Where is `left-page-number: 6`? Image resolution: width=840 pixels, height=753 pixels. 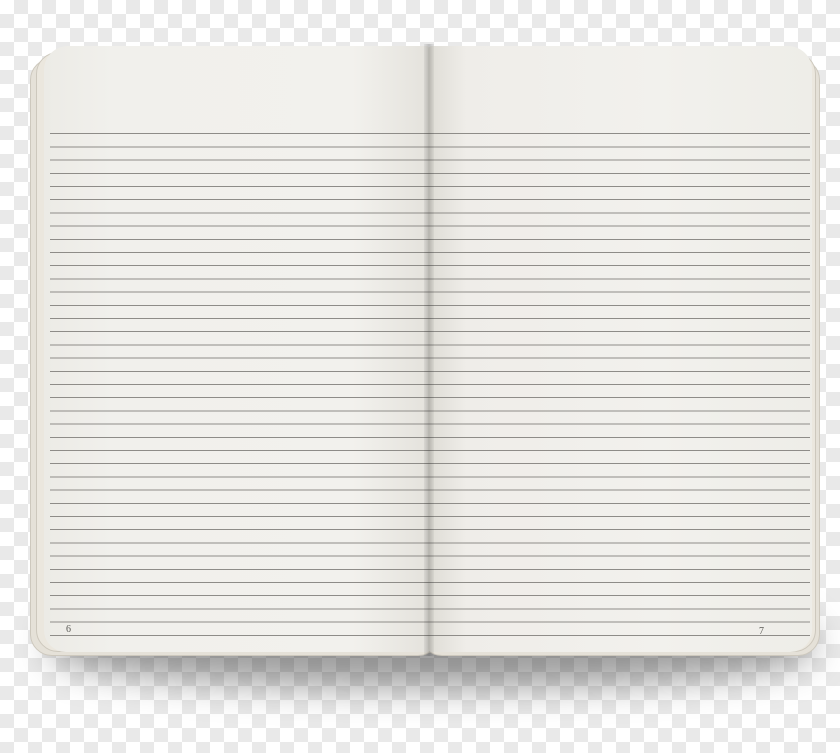
left-page-number: 6 is located at coordinates (68, 629).